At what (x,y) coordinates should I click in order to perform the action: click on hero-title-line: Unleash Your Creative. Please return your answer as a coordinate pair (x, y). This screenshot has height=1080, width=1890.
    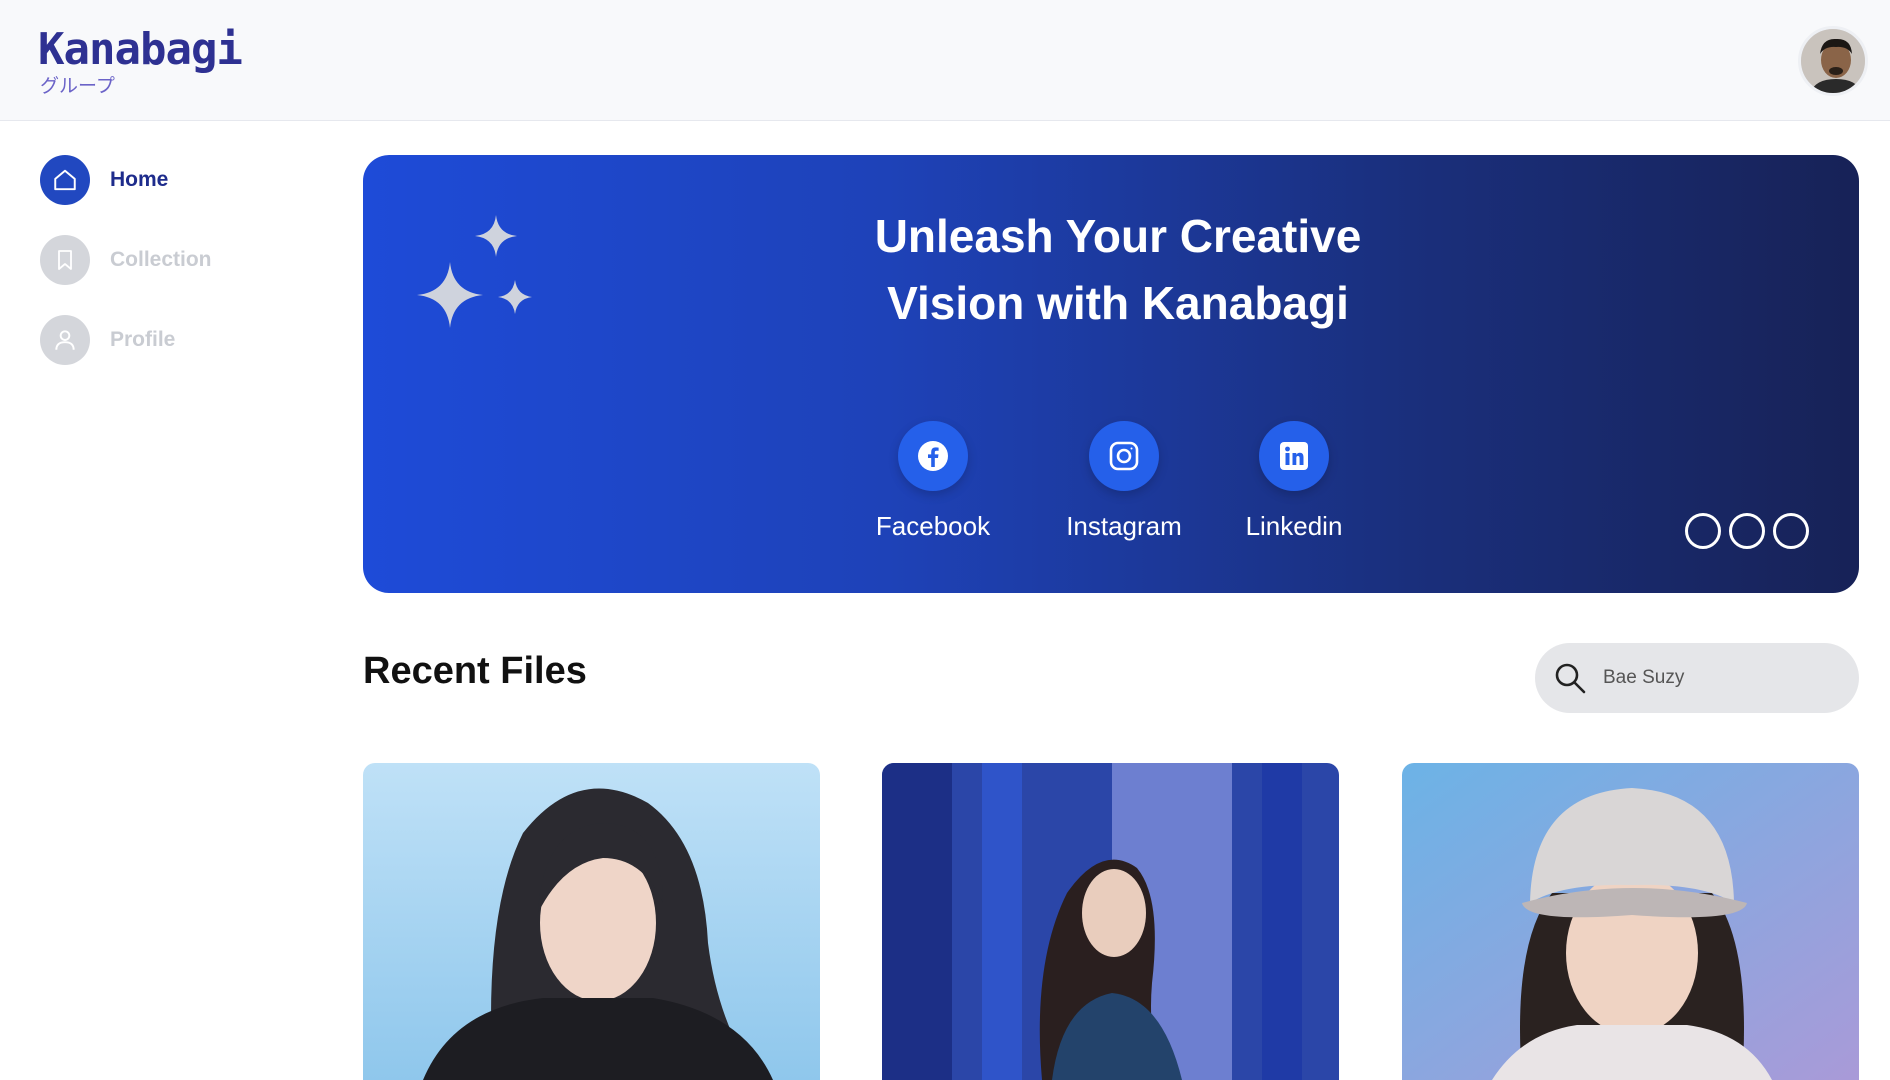
    Looking at the image, I should click on (1118, 236).